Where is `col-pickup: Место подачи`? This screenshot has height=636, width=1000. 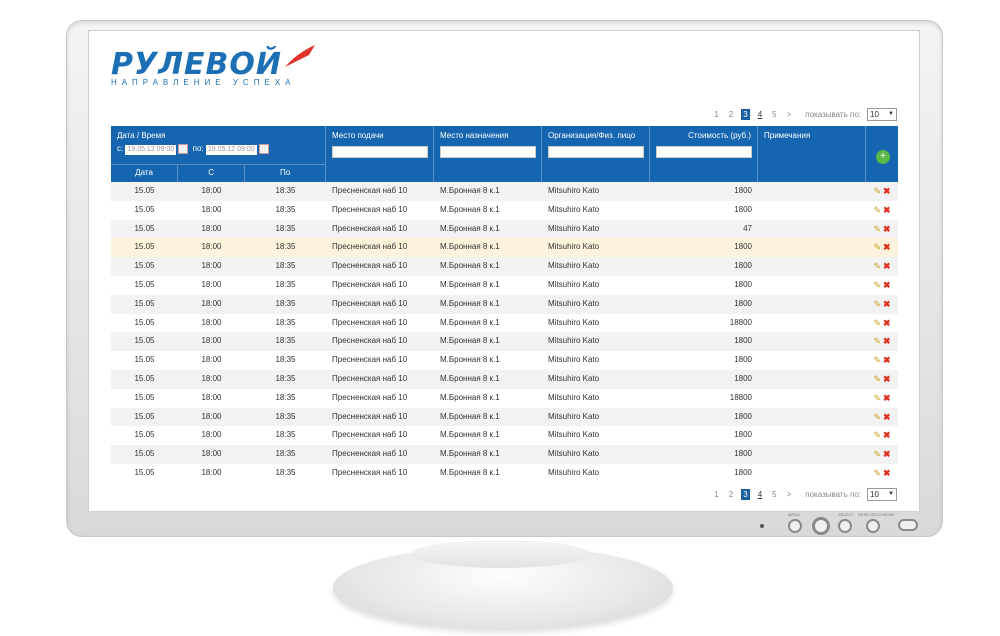
col-pickup: Место подачи is located at coordinates (379, 135).